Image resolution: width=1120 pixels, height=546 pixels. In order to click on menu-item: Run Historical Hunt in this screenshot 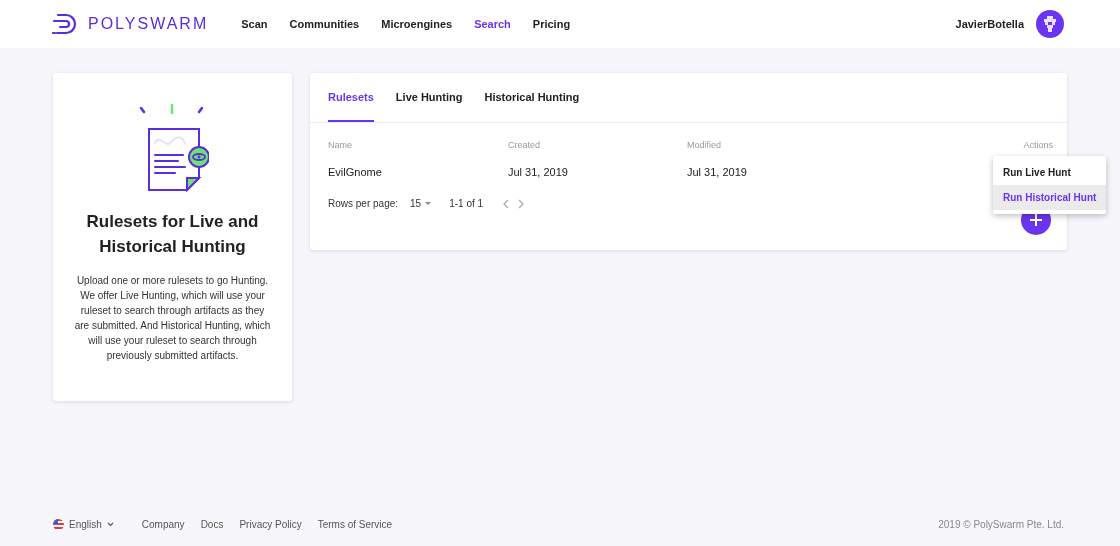, I will do `click(1050, 197)`.